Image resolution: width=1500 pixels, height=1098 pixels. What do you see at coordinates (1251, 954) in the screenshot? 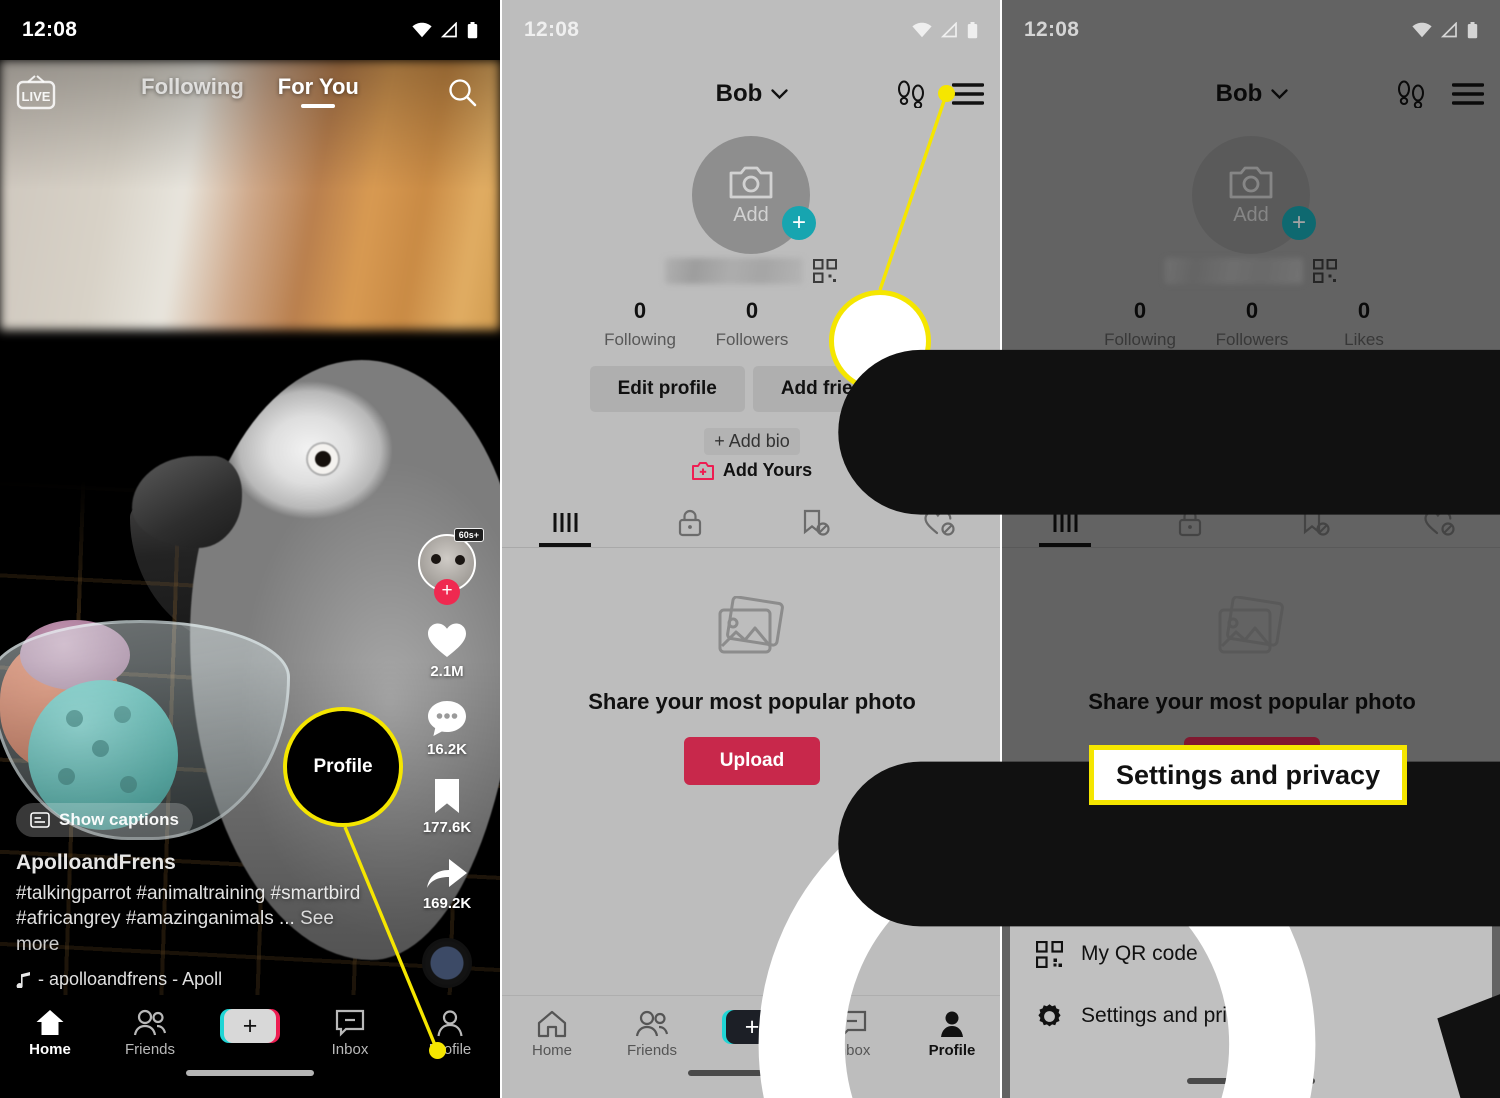
I see `menu-item-my-qr-code: My QR code` at bounding box center [1251, 954].